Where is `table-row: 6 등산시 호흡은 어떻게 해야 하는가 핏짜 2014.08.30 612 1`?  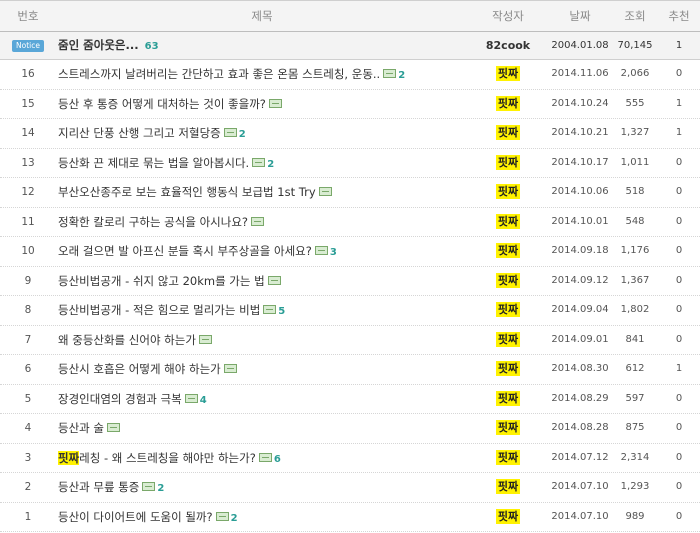 table-row: 6 등산시 호흡은 어떻게 해야 하는가 핏짜 2014.08.30 612 1 is located at coordinates (350, 370).